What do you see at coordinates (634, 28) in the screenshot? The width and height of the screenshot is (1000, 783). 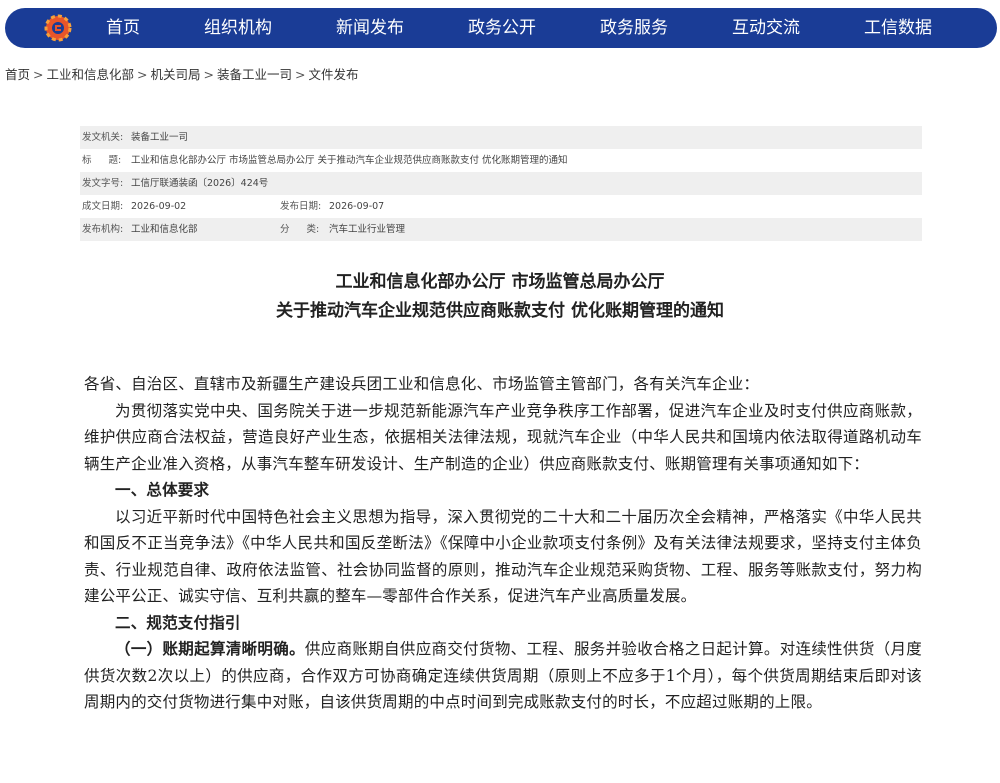 I see `nav-item-government-services: 政务服务` at bounding box center [634, 28].